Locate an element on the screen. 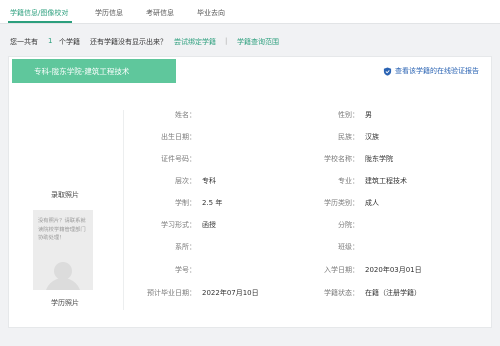 This screenshot has height=346, width=500. field-label: 学习形式： is located at coordinates (178, 225).